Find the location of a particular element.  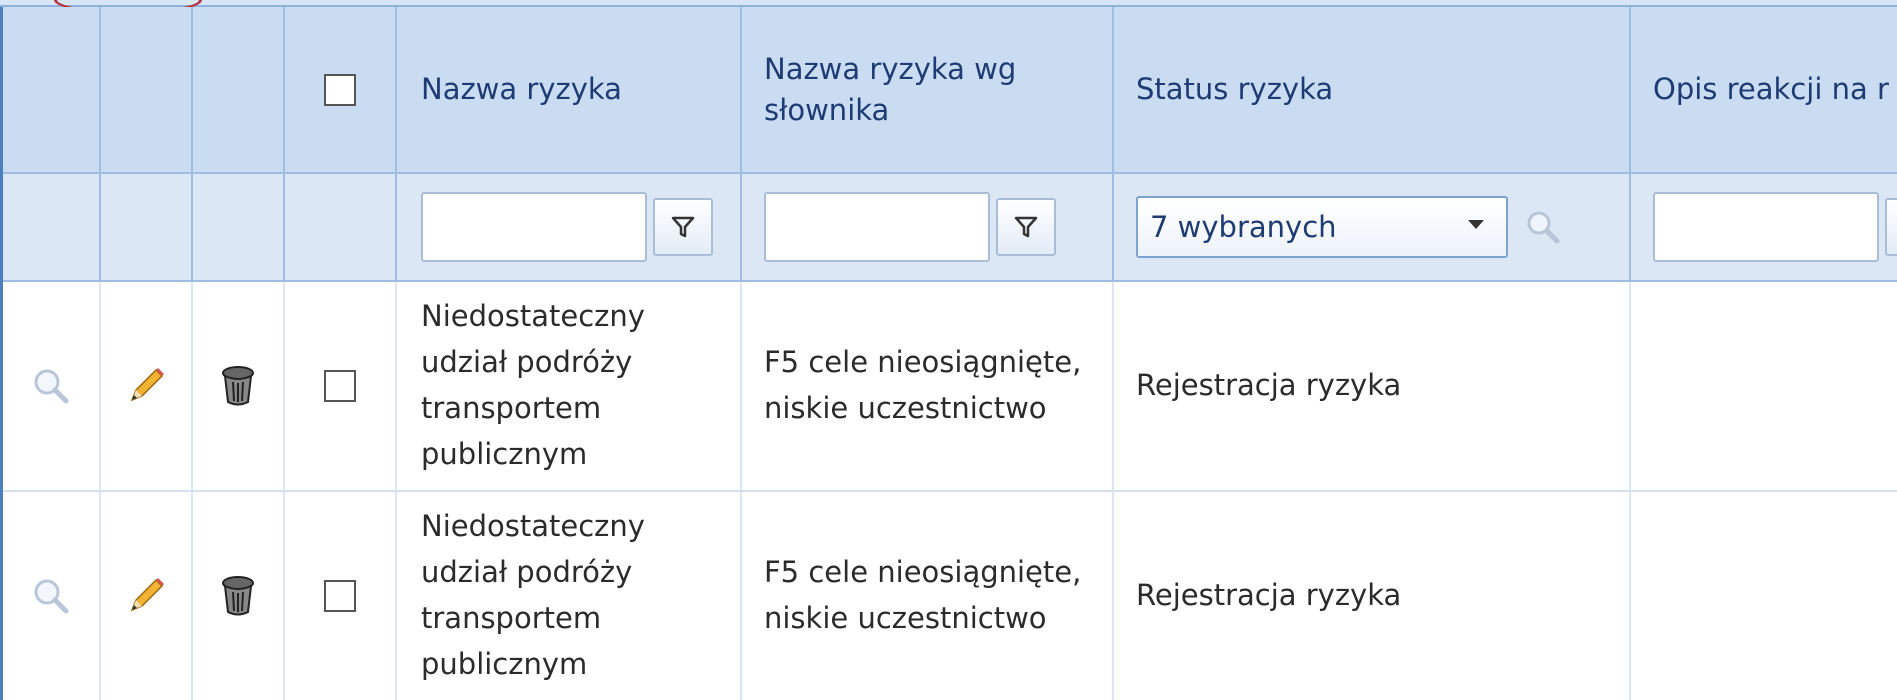

filter-risk-name-dict-button is located at coordinates (1026, 227).